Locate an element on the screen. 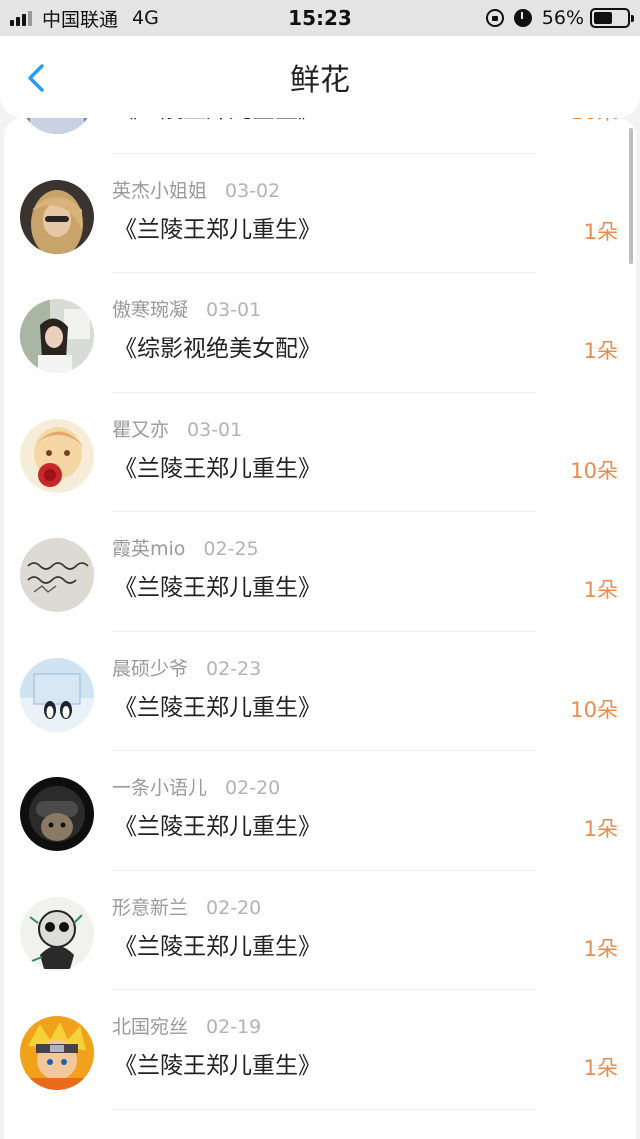 The image size is (640, 1139). flower-list-item: 瞿又亦 03-01 《兰陵王郑儿重生》 10朵 is located at coordinates (320, 452).